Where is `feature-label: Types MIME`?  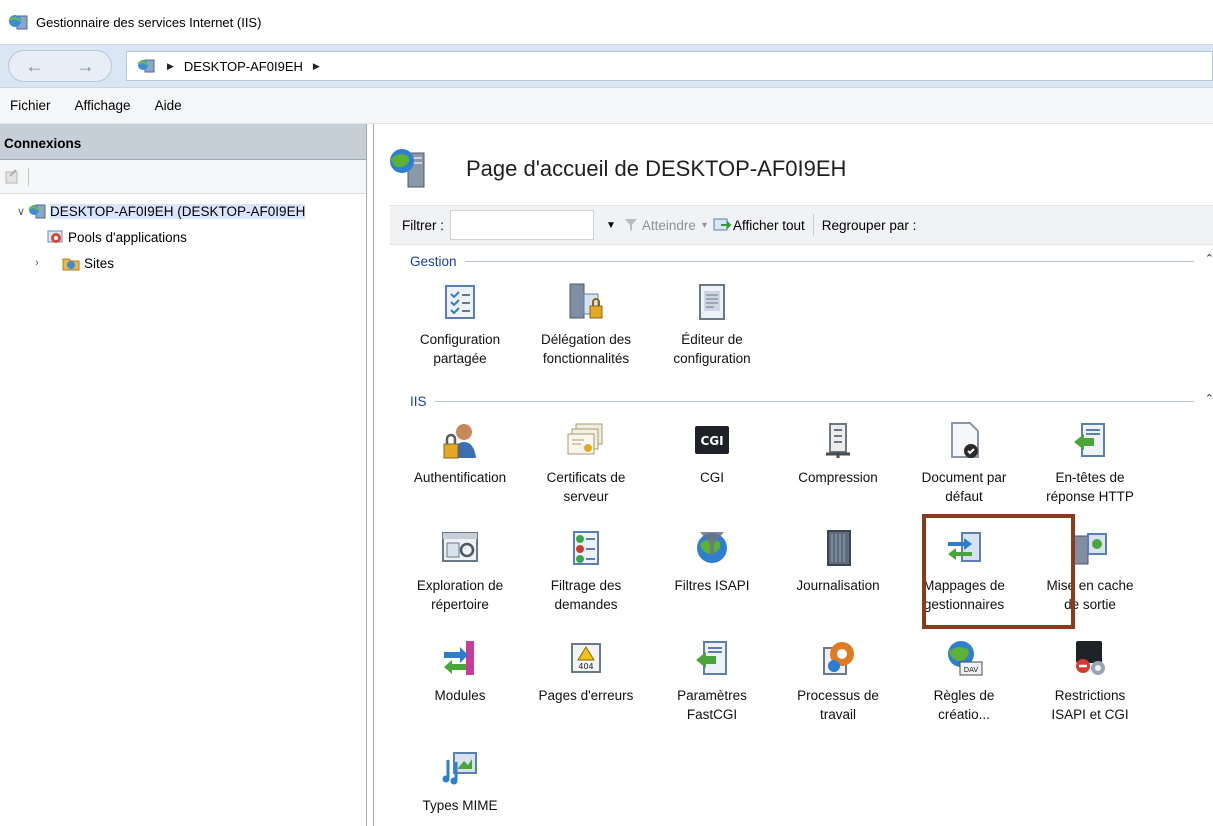
feature-label: Types MIME is located at coordinates (460, 805).